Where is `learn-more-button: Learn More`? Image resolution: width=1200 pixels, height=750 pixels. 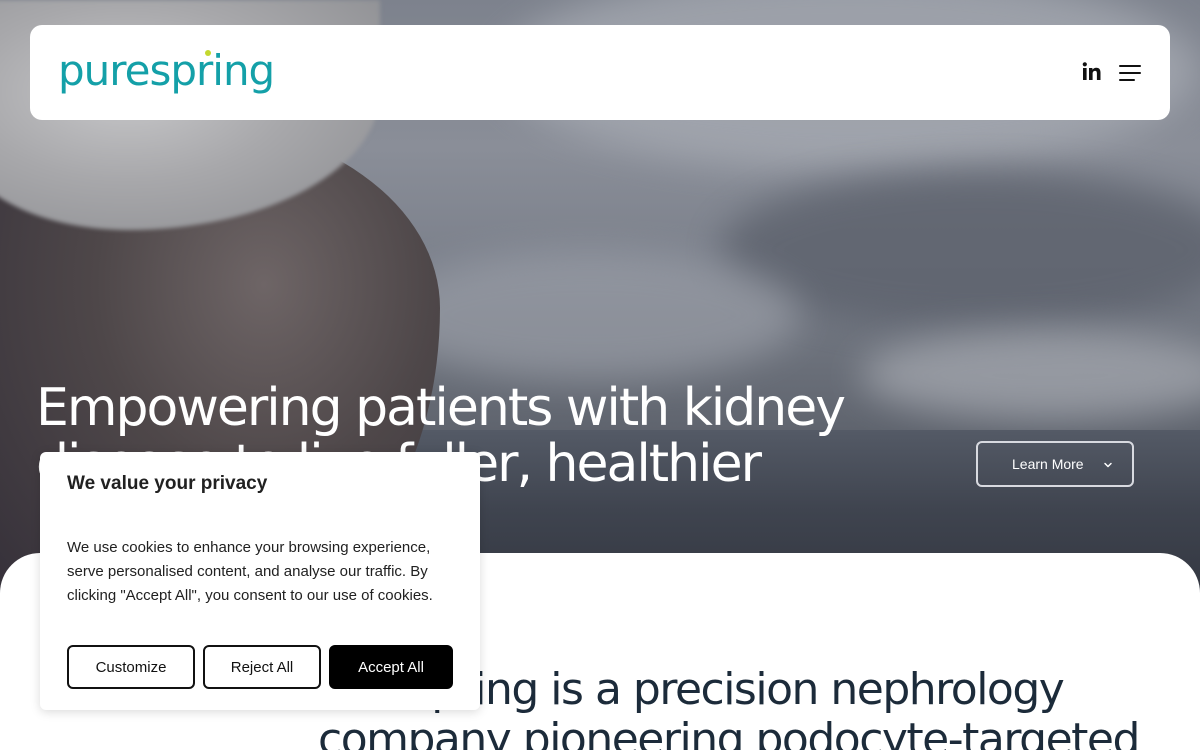
learn-more-button: Learn More is located at coordinates (1055, 464).